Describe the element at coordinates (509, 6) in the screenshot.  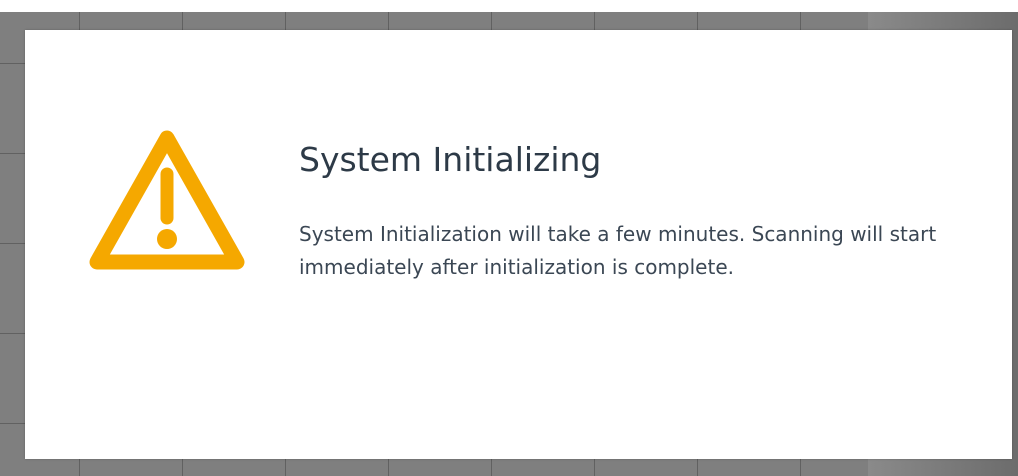
I see `background-top-band` at that location.